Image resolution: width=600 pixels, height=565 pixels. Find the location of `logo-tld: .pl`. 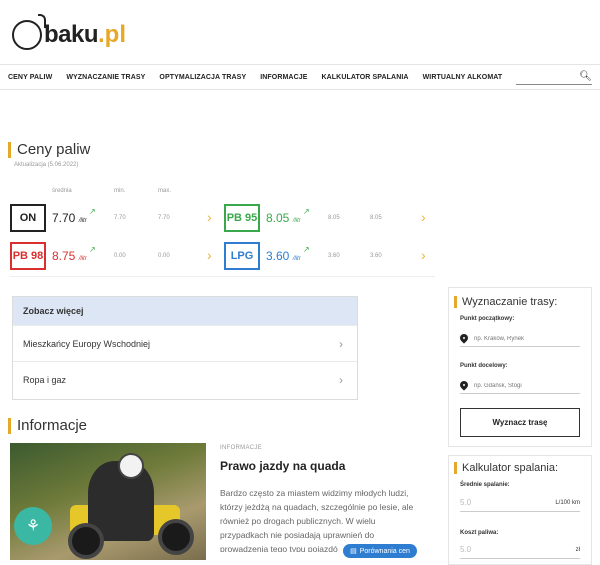

logo-tld: .pl is located at coordinates (112, 34).